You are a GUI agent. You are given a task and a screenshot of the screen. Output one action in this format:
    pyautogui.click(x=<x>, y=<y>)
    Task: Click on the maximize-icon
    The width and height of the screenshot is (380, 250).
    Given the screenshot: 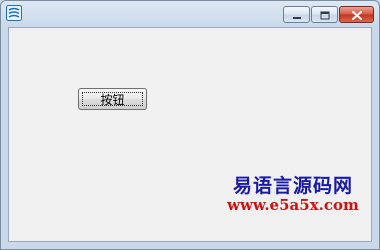 What is the action you would take?
    pyautogui.click(x=325, y=14)
    